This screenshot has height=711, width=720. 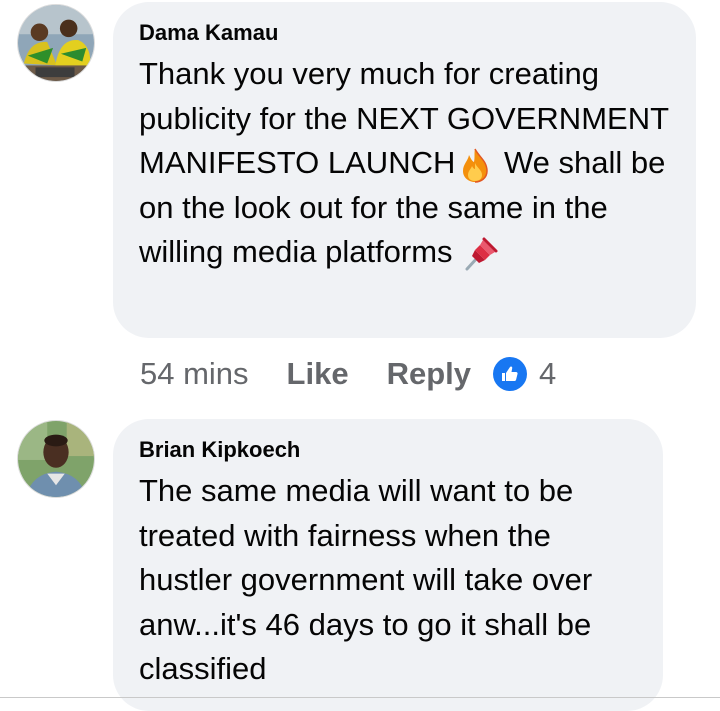 What do you see at coordinates (318, 374) in the screenshot?
I see `like-button: Like` at bounding box center [318, 374].